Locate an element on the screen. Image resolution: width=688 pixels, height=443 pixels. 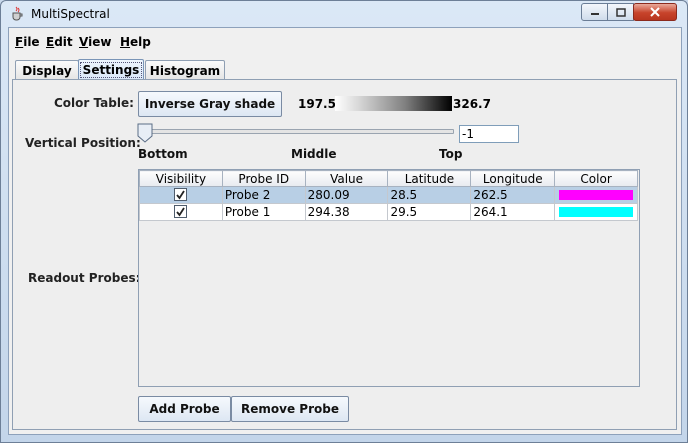
vertical-position-slider-thumb is located at coordinates (145, 133).